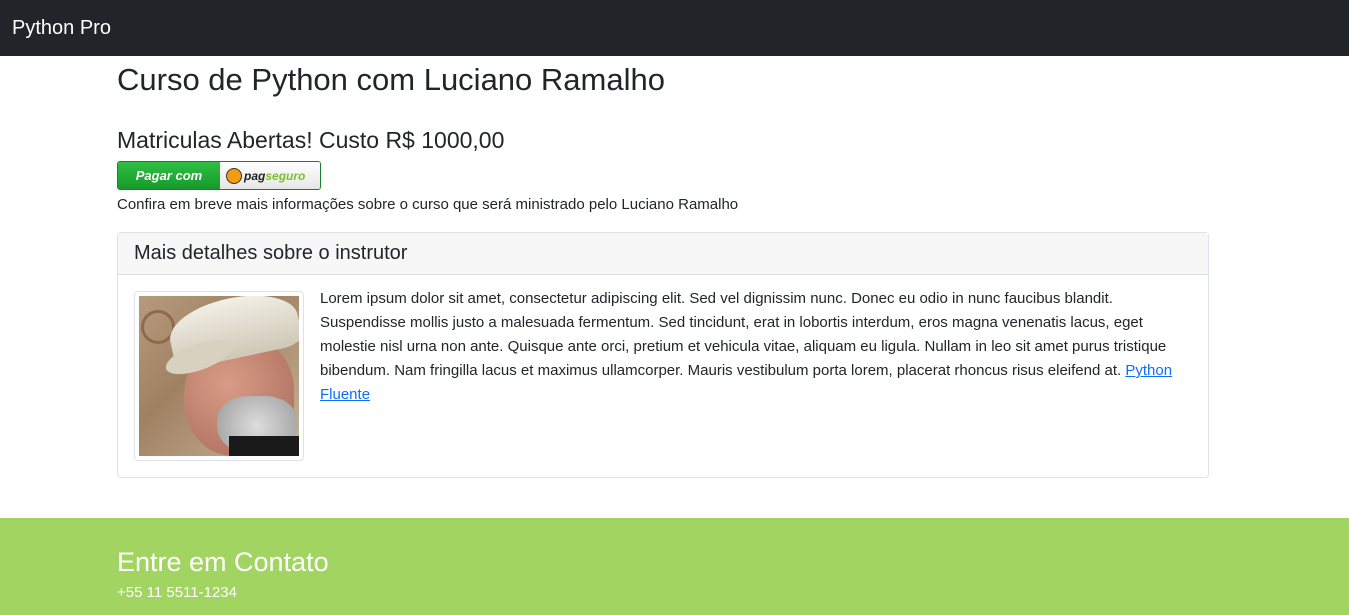 The width and height of the screenshot is (1349, 615). What do you see at coordinates (311, 140) in the screenshot?
I see `enrollment-subtitle: Matriculas Abertas! Custo R$ 1000,00` at bounding box center [311, 140].